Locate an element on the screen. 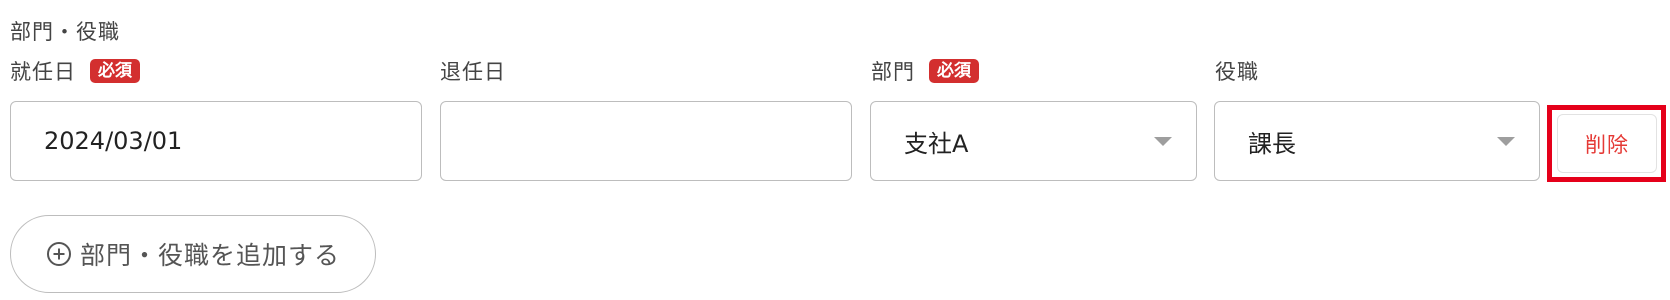 The width and height of the screenshot is (1670, 300). delete-button: 削除 is located at coordinates (1607, 143).